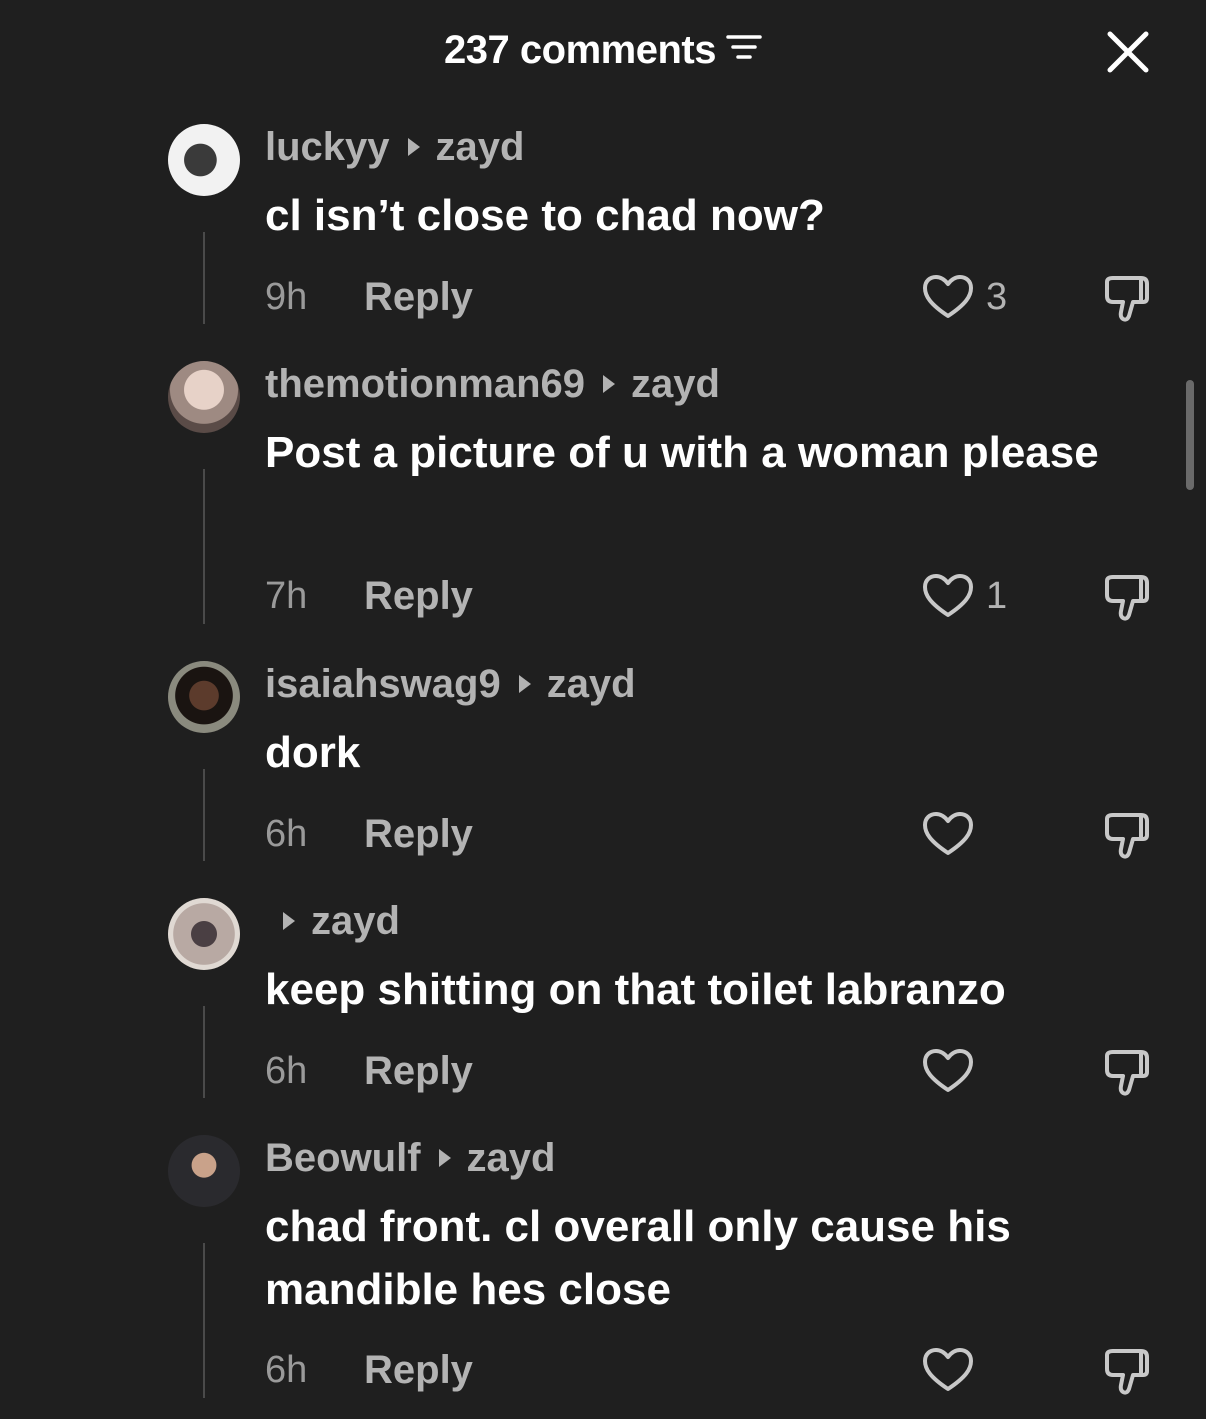 The image size is (1206, 1419). I want to click on close-button, so click(1128, 52).